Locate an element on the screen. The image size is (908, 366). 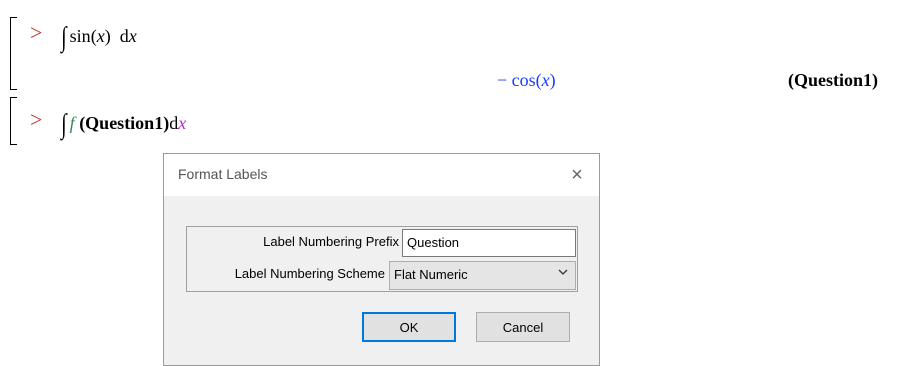
differential-d-2: d is located at coordinates (174, 123).